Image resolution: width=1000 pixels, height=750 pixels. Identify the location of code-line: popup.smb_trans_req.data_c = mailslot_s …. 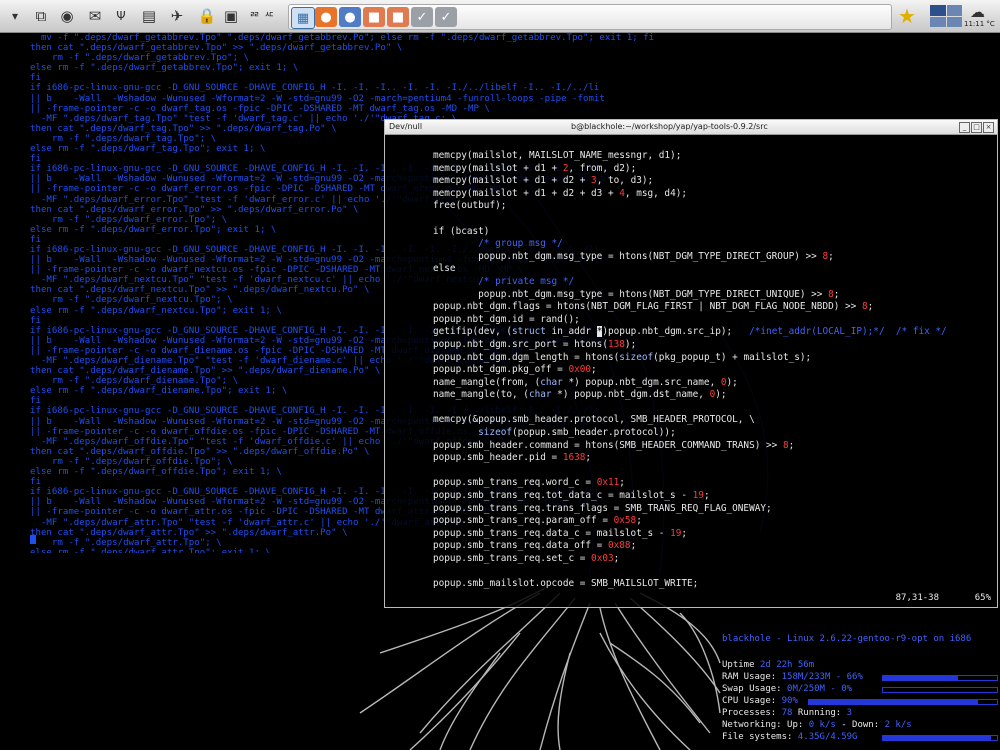
(713, 534).